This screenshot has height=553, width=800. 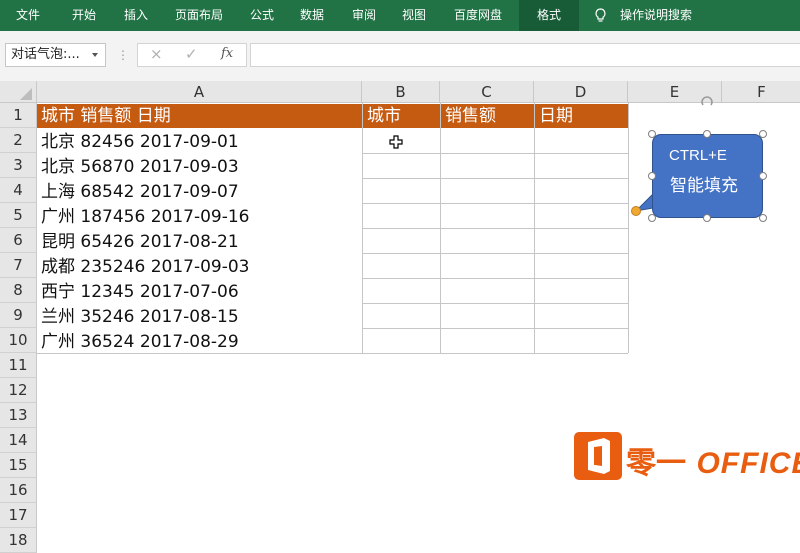 I want to click on row-header: 9, so click(x=18, y=315).